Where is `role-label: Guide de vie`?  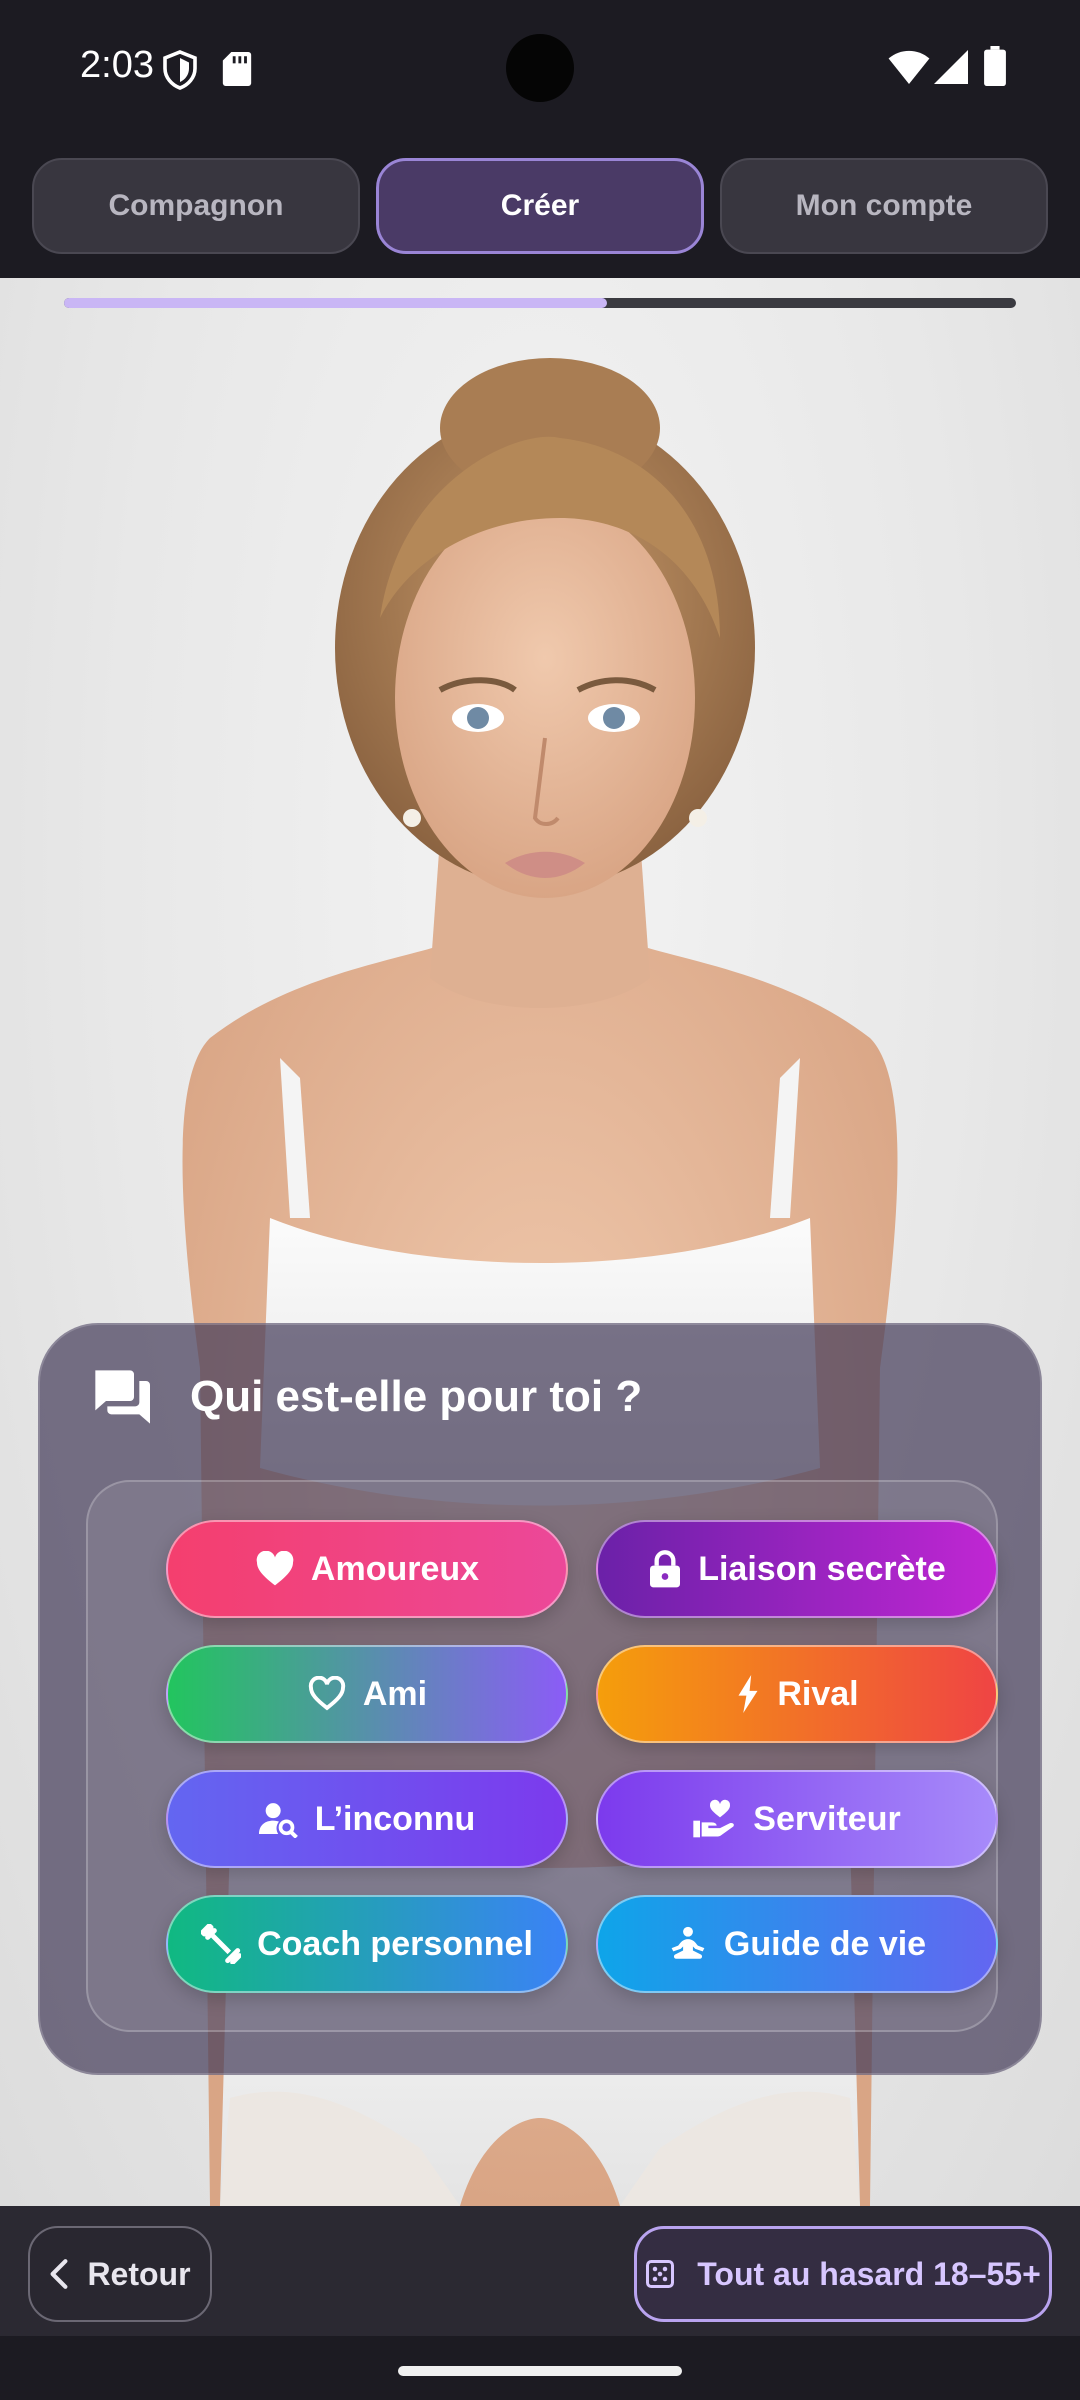
role-label: Guide de vie is located at coordinates (825, 1943).